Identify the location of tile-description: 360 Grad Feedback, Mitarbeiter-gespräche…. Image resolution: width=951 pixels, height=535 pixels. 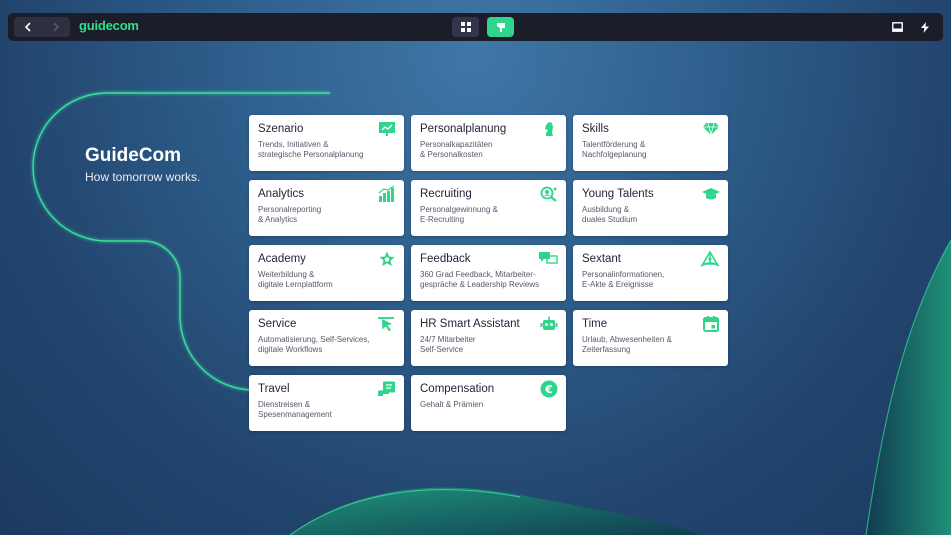
(480, 279).